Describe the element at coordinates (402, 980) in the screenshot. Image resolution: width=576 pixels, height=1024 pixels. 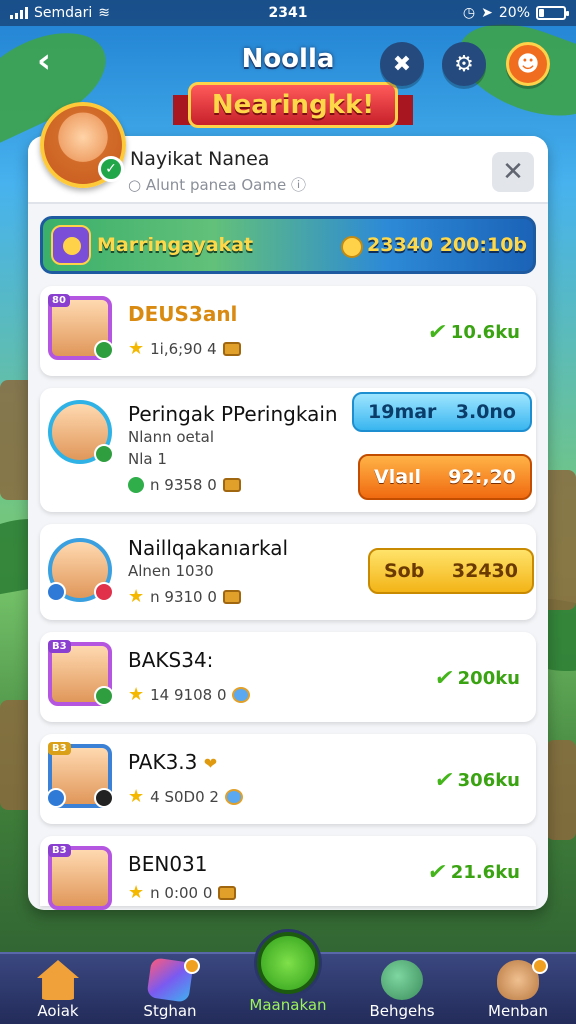
I see `friends-icon` at that location.